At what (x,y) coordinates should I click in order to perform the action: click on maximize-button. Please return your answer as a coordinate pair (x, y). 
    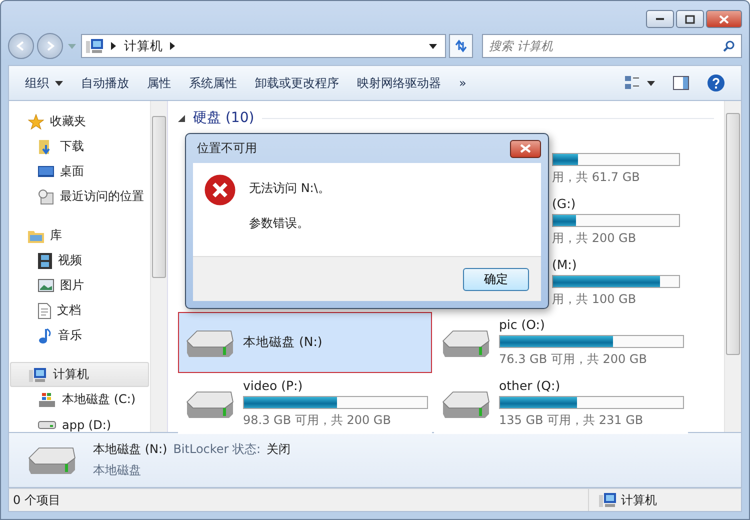
    Looking at the image, I should click on (690, 19).